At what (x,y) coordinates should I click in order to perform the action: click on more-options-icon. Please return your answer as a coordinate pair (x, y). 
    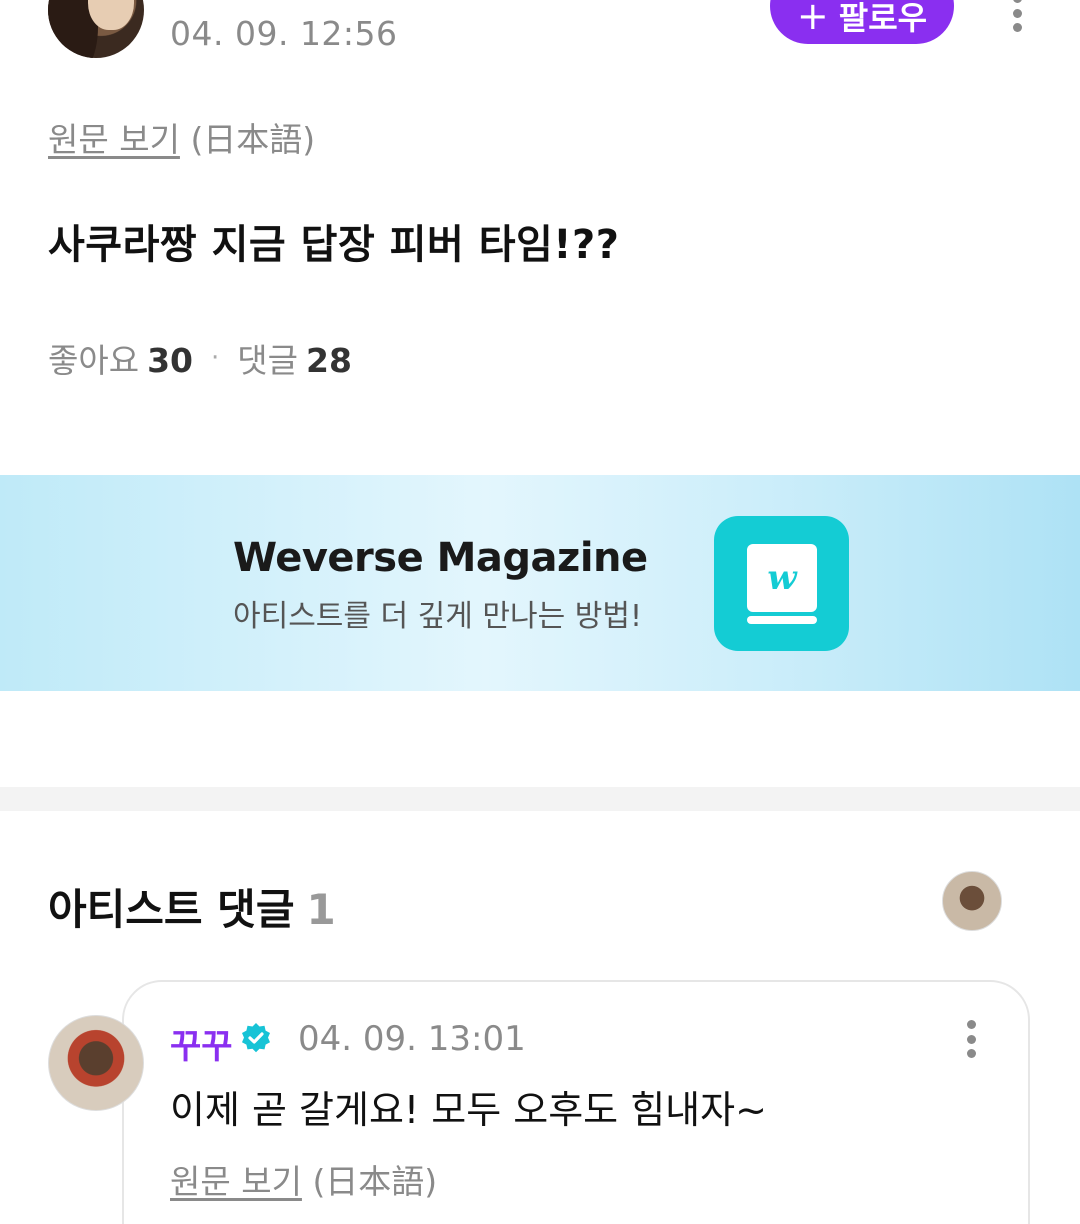
    Looking at the image, I should click on (1017, 16).